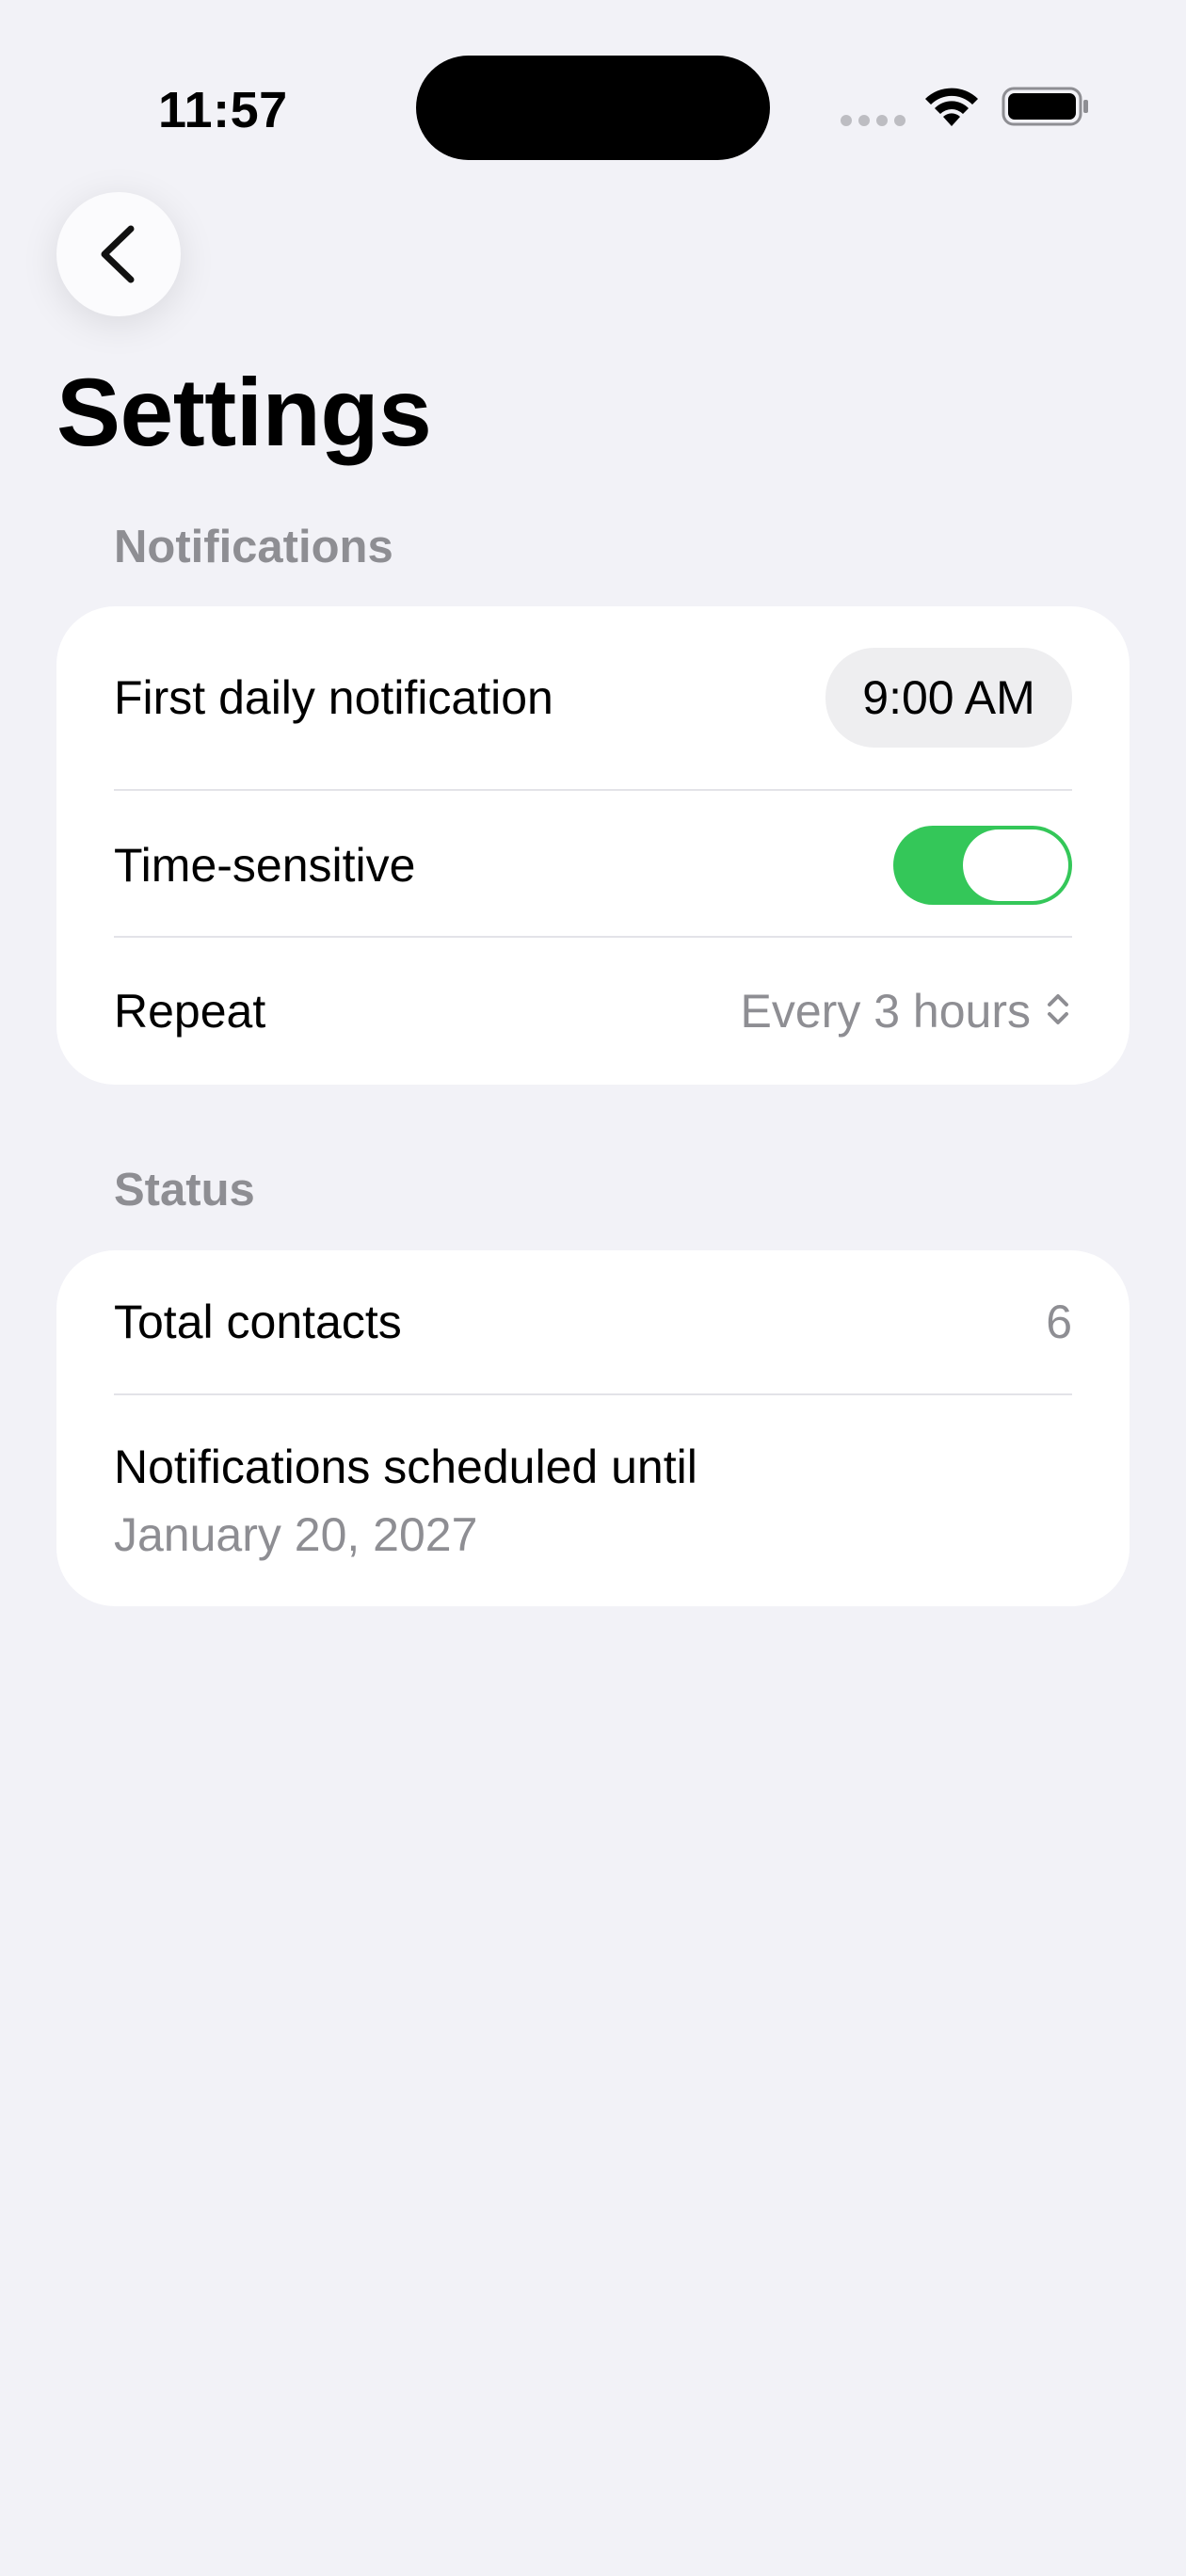 Image resolution: width=1186 pixels, height=2576 pixels. I want to click on scheduled-until-label: Notifications scheduled until, so click(405, 1467).